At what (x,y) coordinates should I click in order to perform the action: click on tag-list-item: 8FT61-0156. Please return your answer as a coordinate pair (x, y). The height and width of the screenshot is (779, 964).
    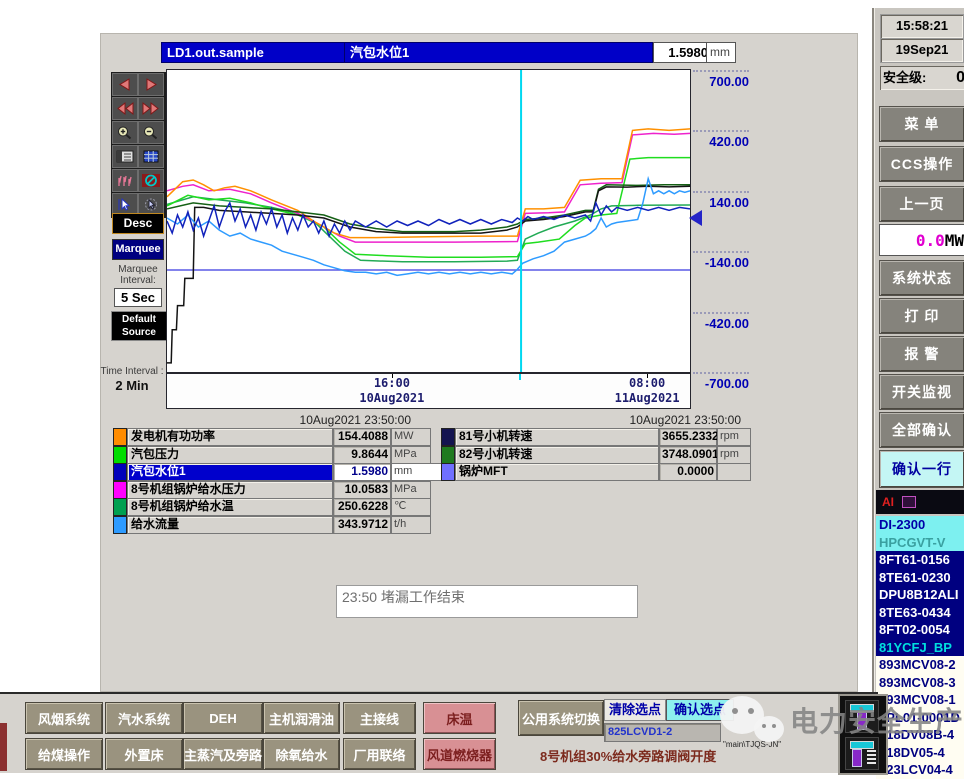
    Looking at the image, I should click on (920, 560).